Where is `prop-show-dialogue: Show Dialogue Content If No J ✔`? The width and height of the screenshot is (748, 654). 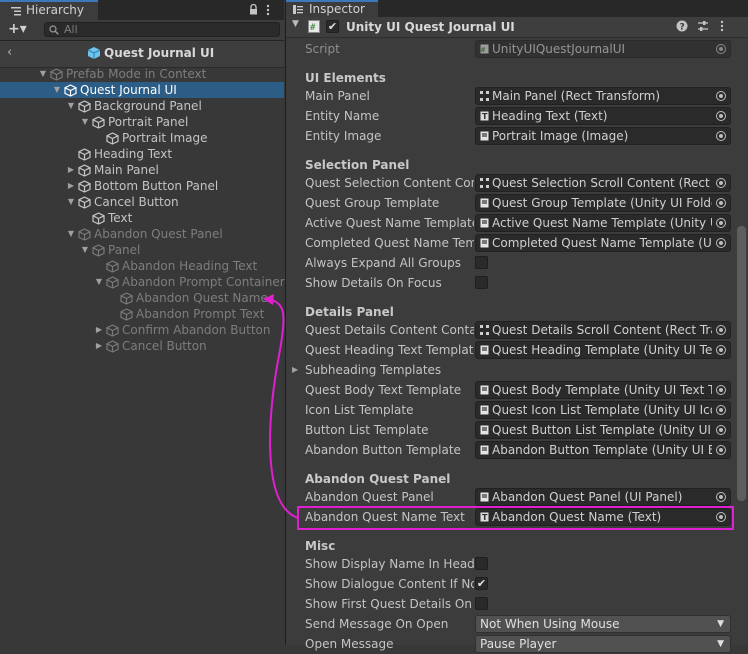
prop-show-dialogue: Show Dialogue Content If No J ✔ is located at coordinates (516, 584).